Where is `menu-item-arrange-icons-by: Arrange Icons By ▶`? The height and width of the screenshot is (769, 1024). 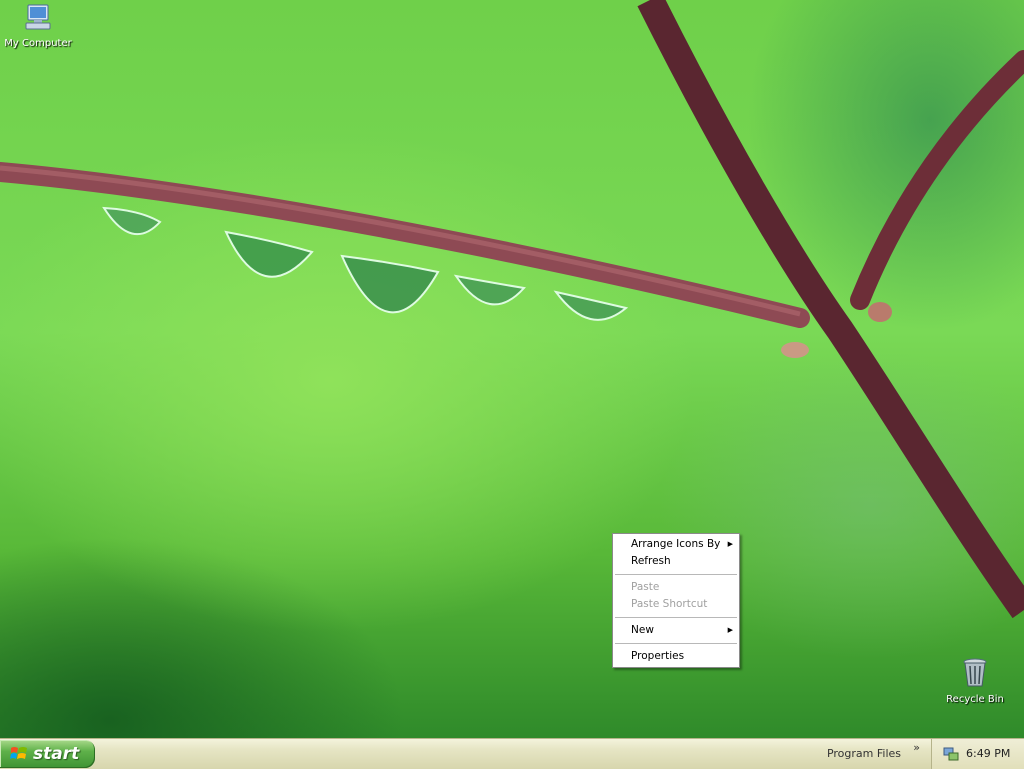 menu-item-arrange-icons-by: Arrange Icons By ▶ is located at coordinates (676, 544).